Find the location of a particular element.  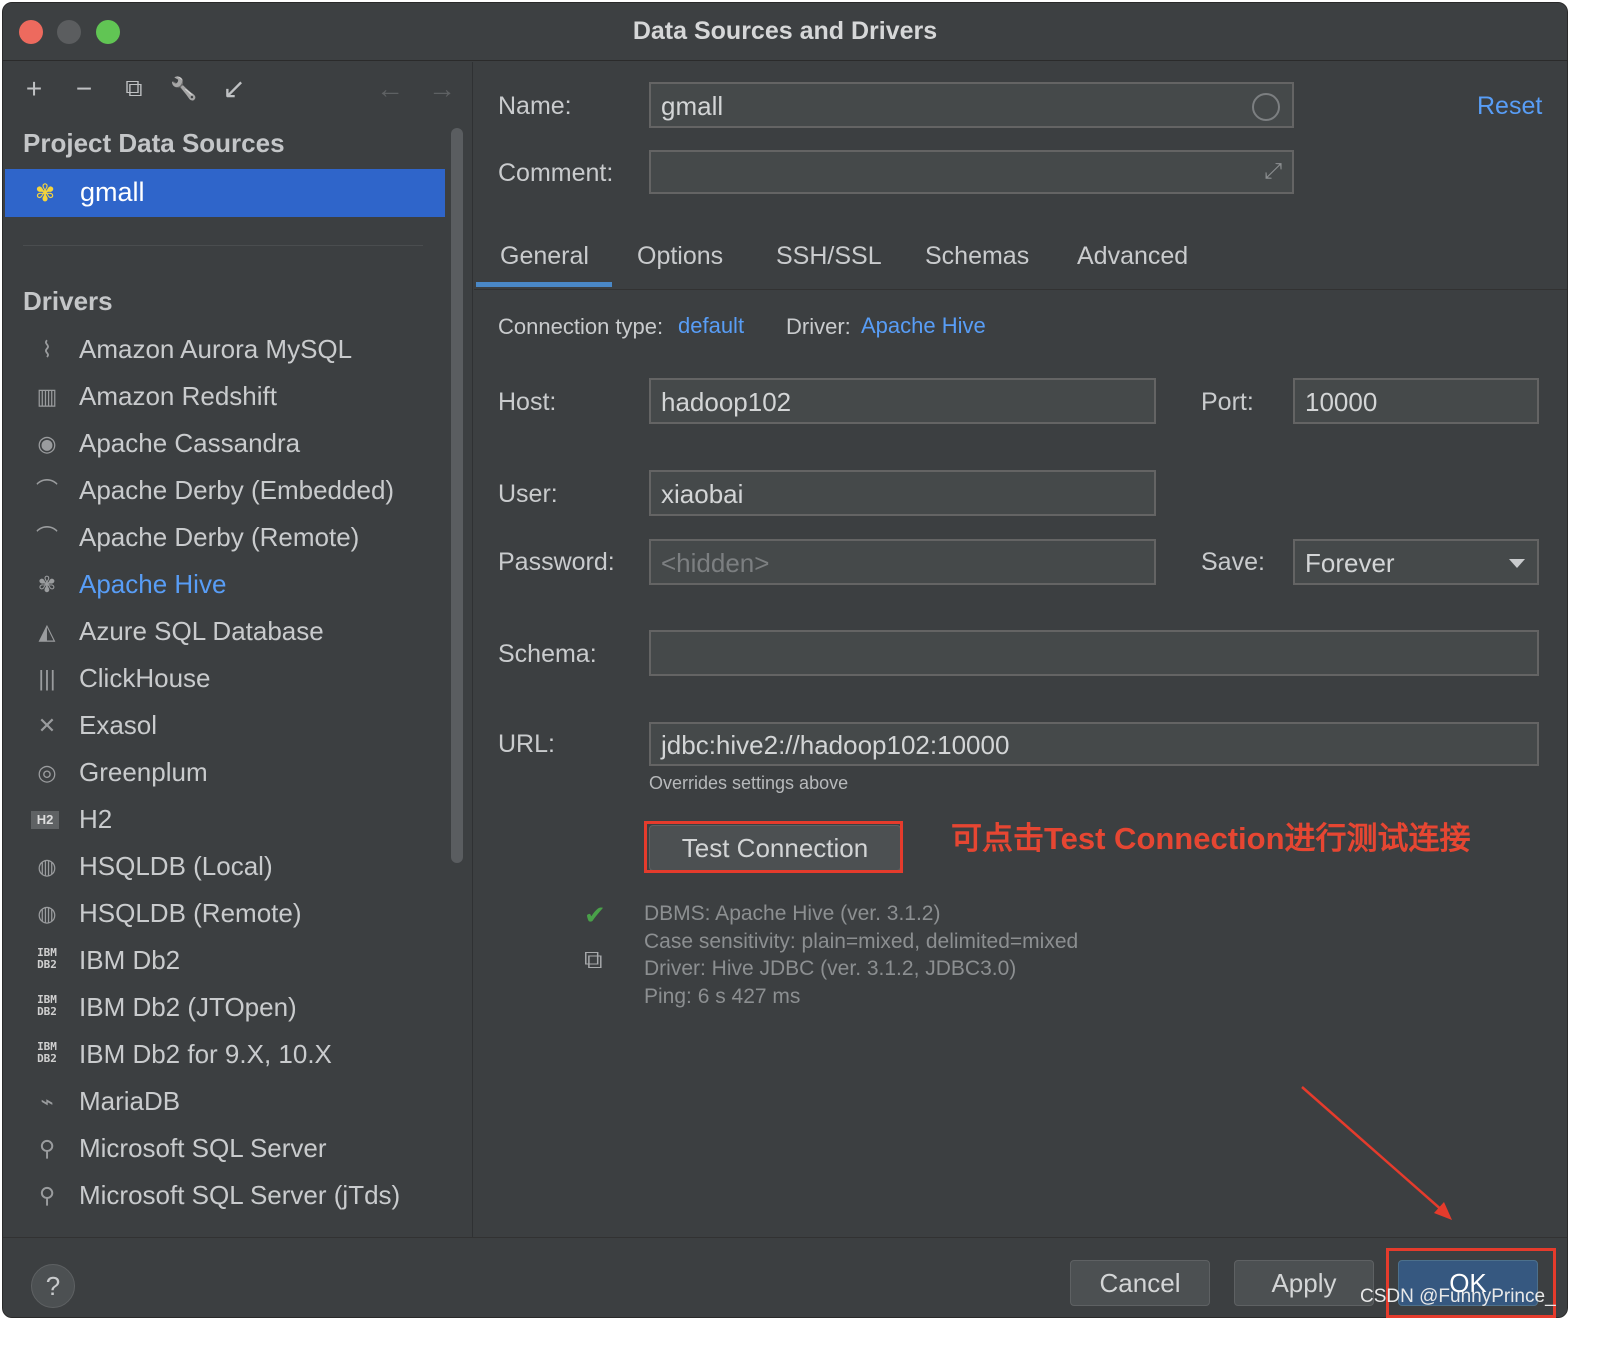

clickhouse-icon: ||| is located at coordinates (47, 678).